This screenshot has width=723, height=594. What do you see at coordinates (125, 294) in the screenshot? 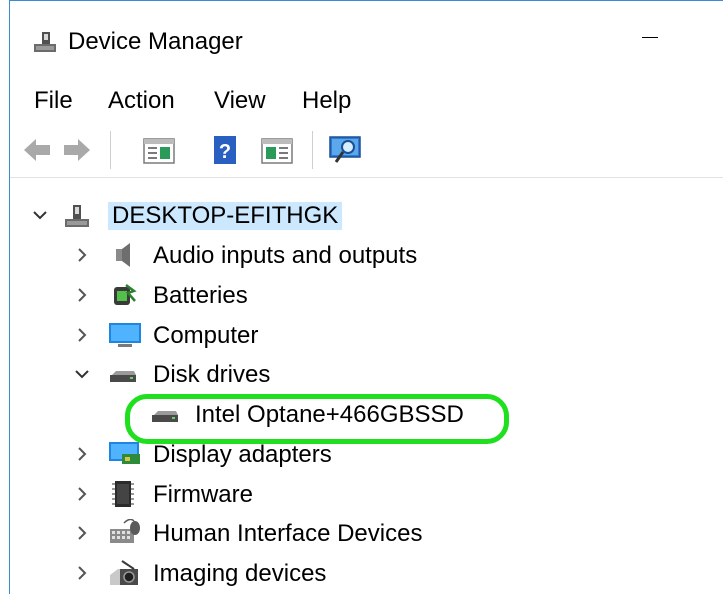
I see `battery-icon` at bounding box center [125, 294].